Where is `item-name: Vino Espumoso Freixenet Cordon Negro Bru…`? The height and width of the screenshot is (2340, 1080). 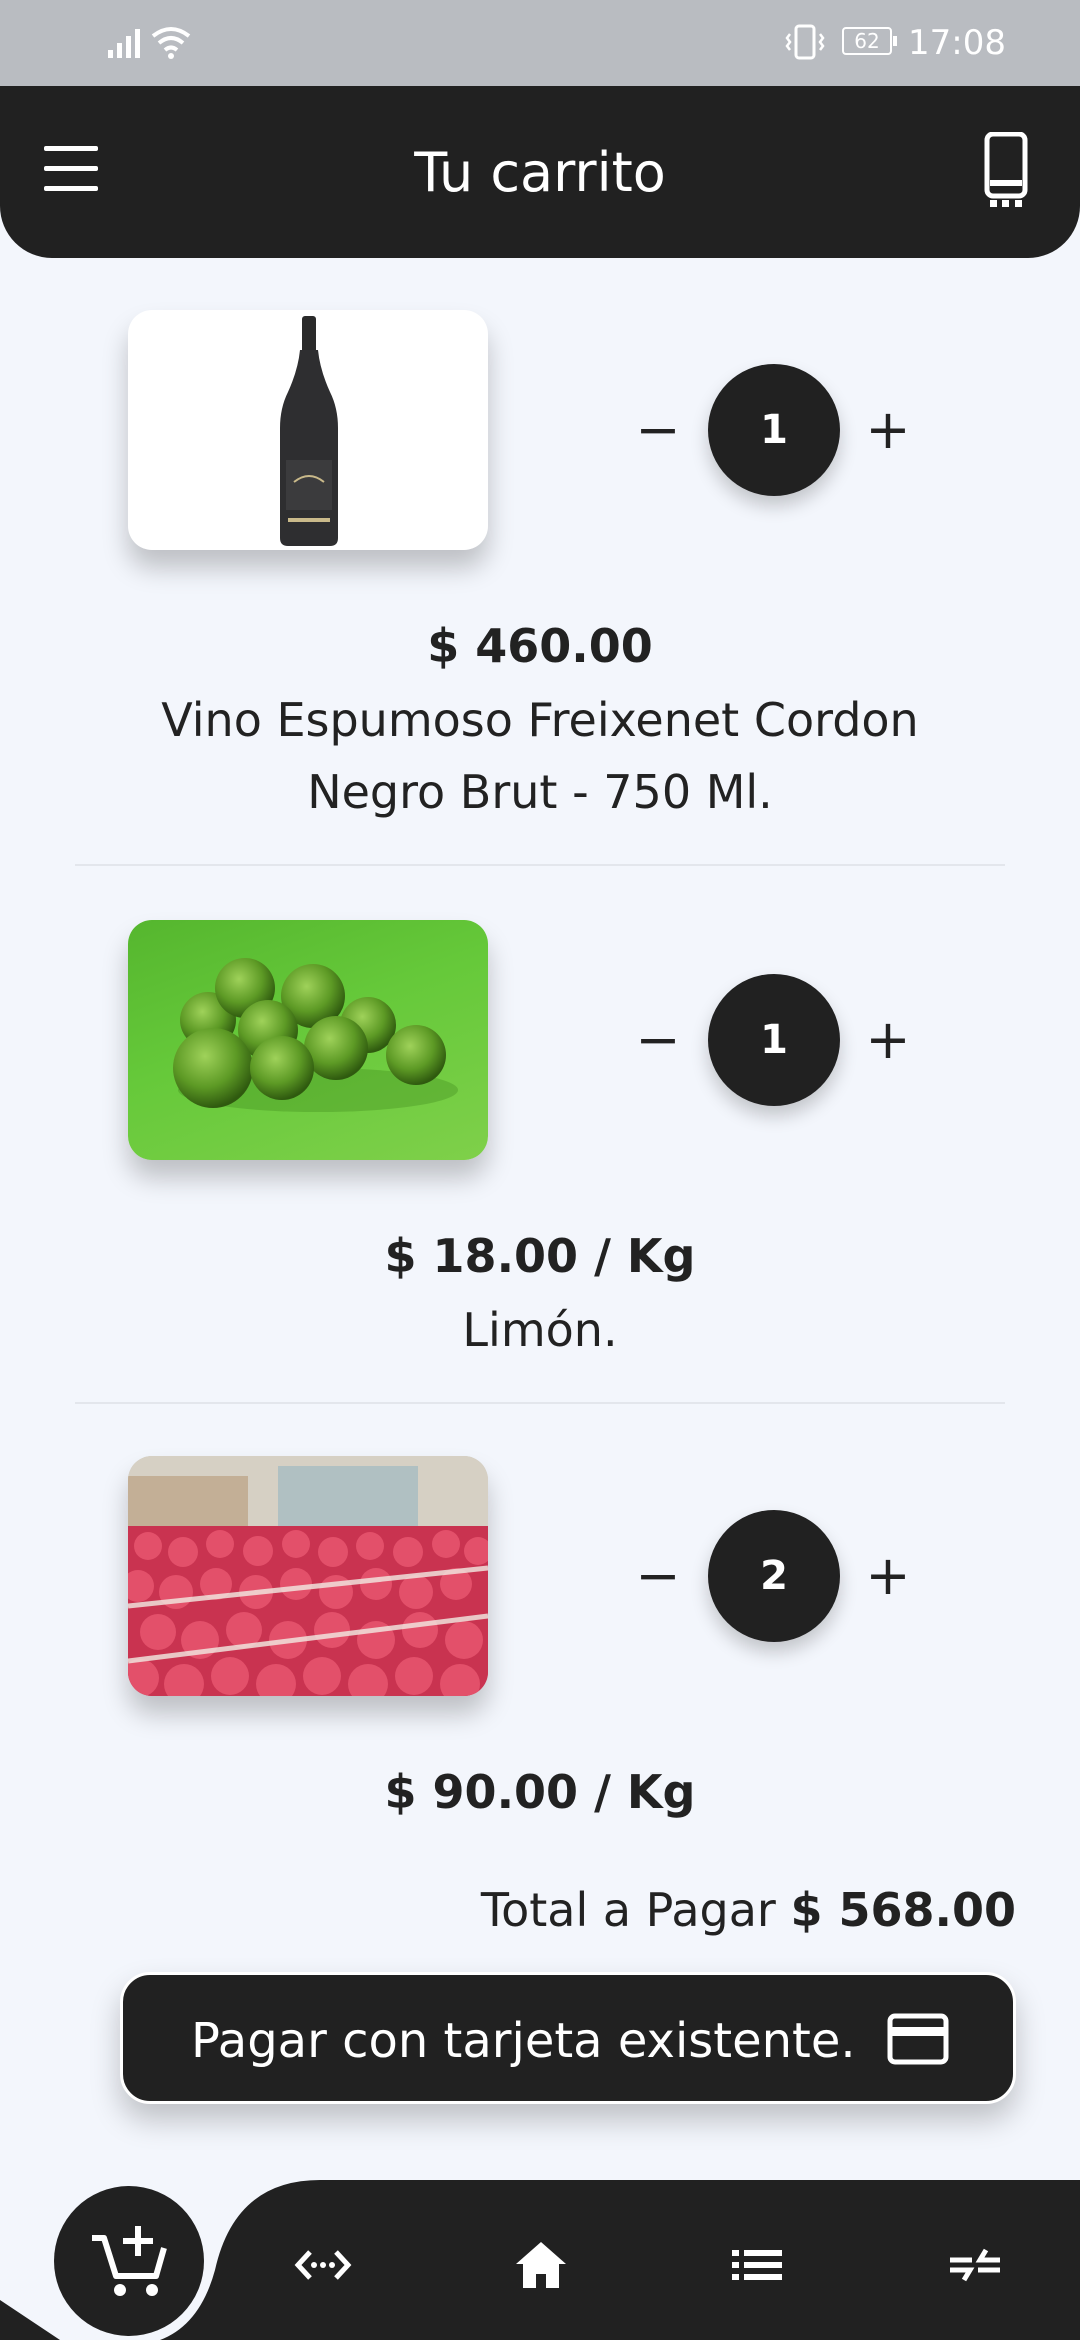
item-name: Vino Espumoso Freixenet Cordon Negro Bru… is located at coordinates (540, 756).